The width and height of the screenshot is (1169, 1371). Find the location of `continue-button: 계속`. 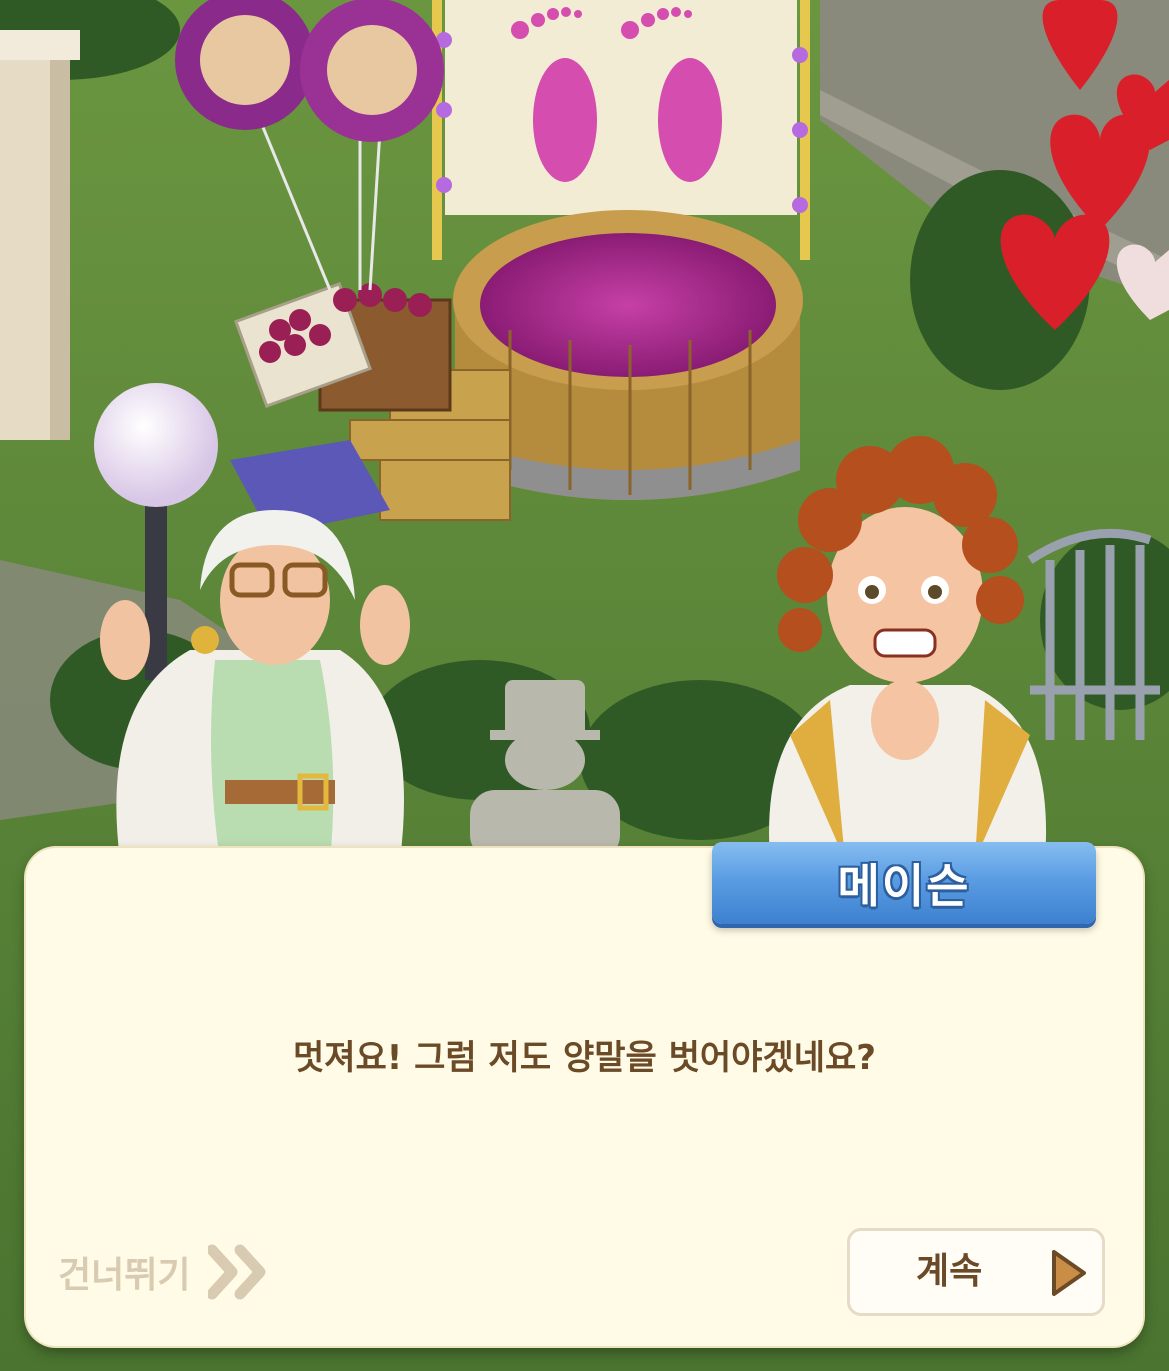

continue-button: 계속 is located at coordinates (976, 1272).